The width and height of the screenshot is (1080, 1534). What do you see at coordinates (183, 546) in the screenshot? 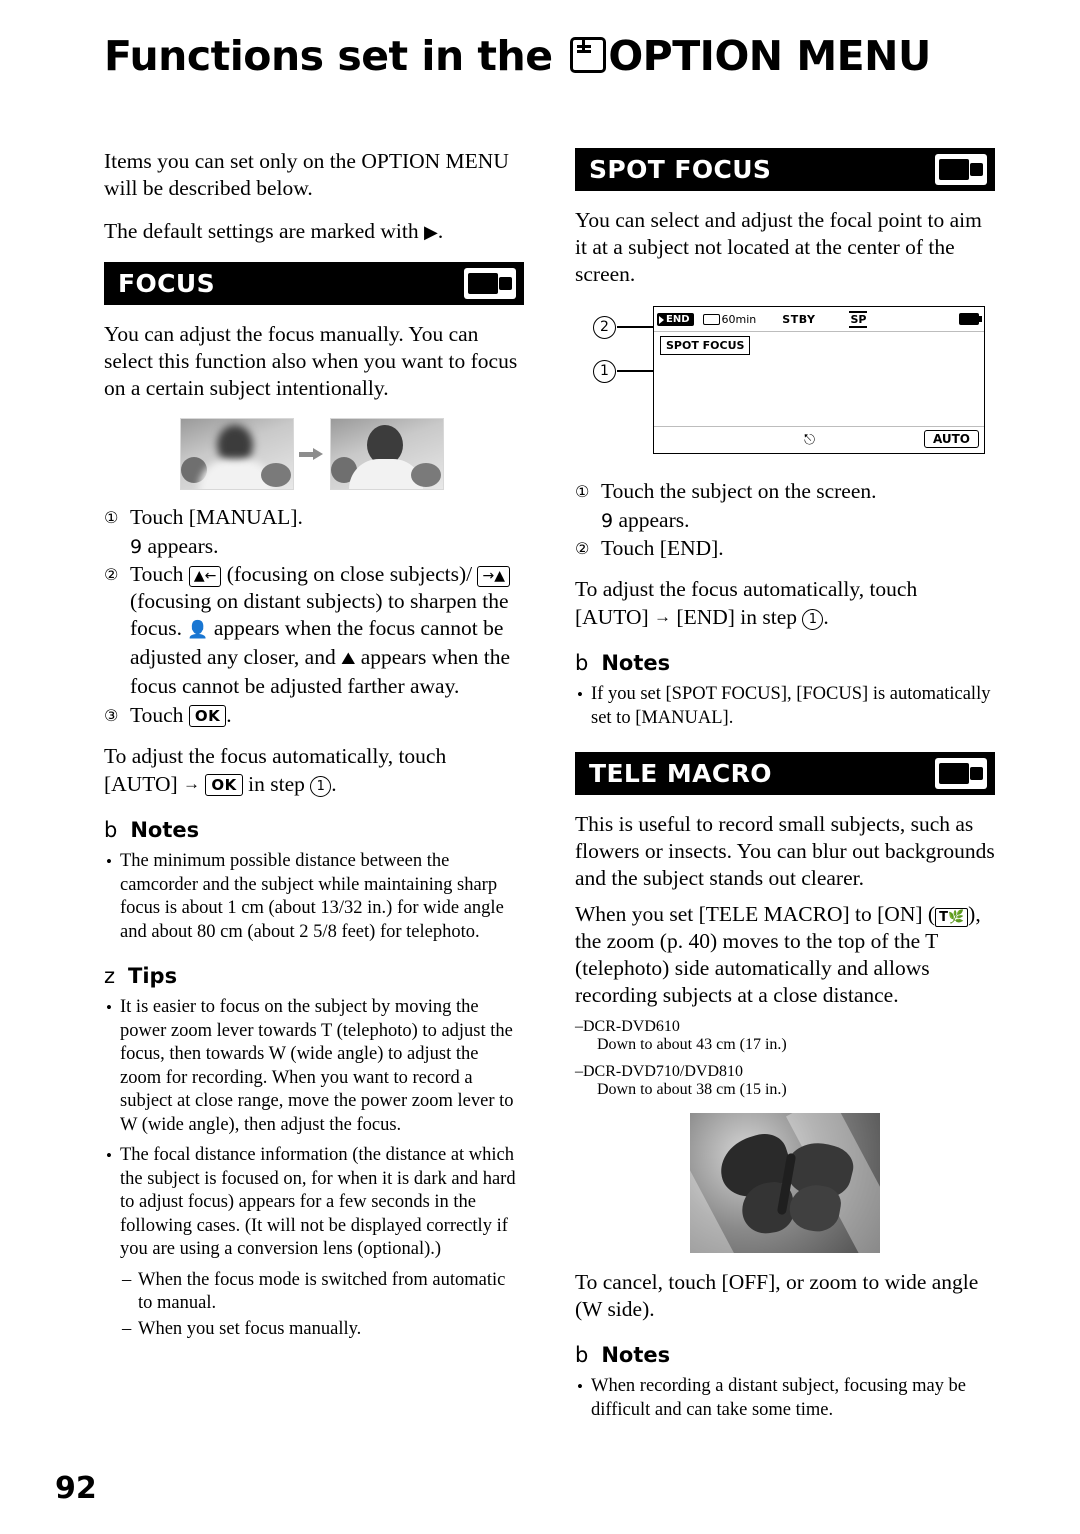
I see `step-1-sub-text: appears.` at bounding box center [183, 546].